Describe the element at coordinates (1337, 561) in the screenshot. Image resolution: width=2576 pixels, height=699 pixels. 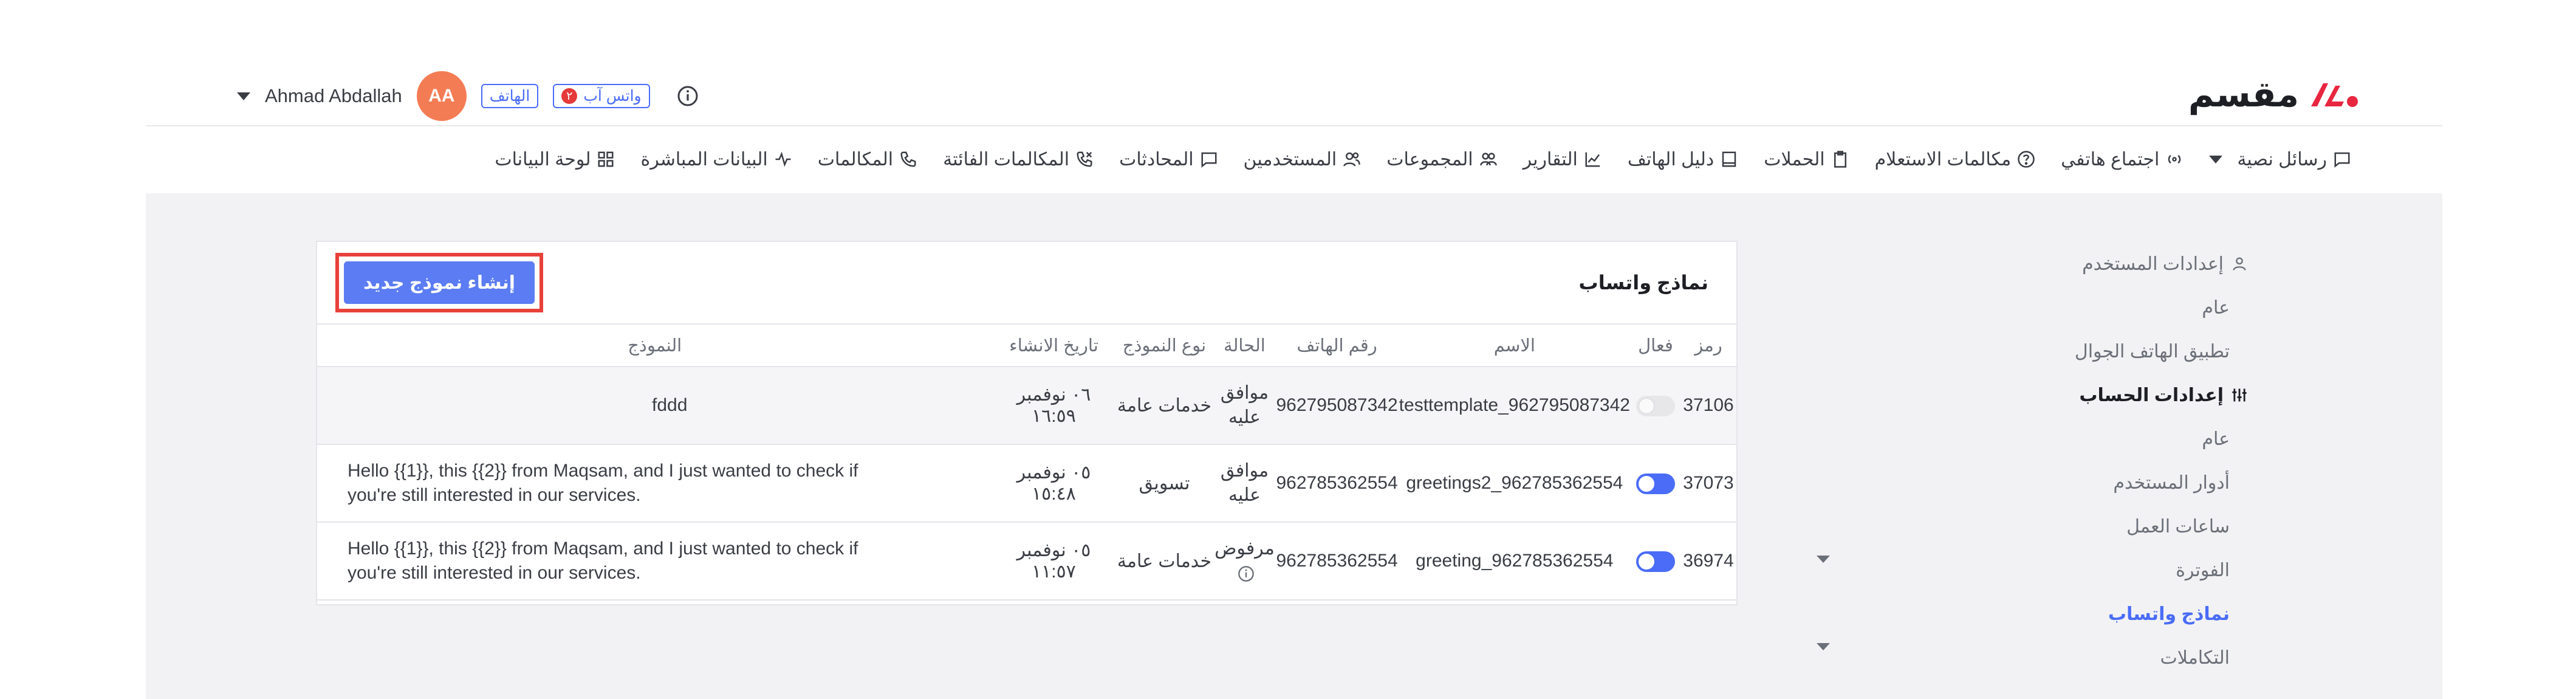
I see `cell-phone: 962785362554` at that location.